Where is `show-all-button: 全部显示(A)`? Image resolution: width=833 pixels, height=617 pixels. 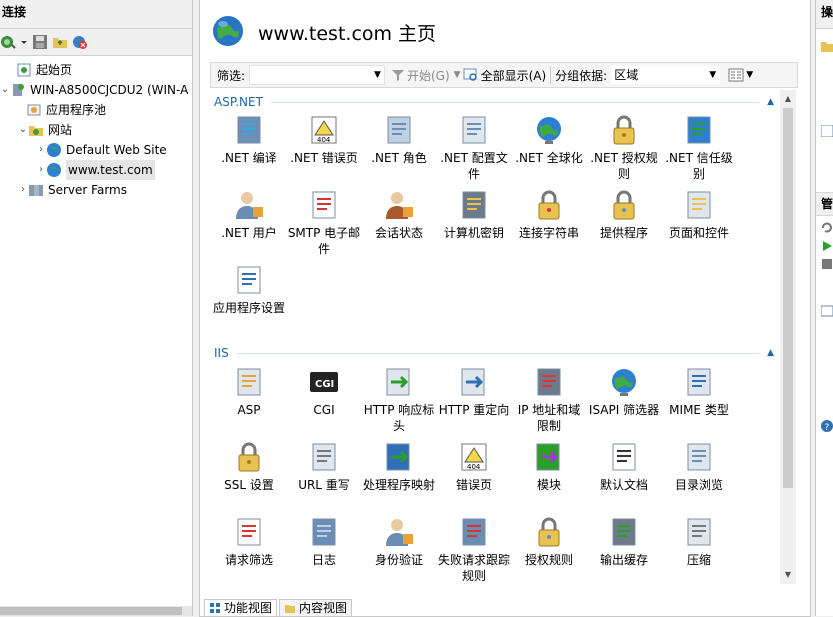
show-all-button: 全部显示(A) is located at coordinates (504, 75).